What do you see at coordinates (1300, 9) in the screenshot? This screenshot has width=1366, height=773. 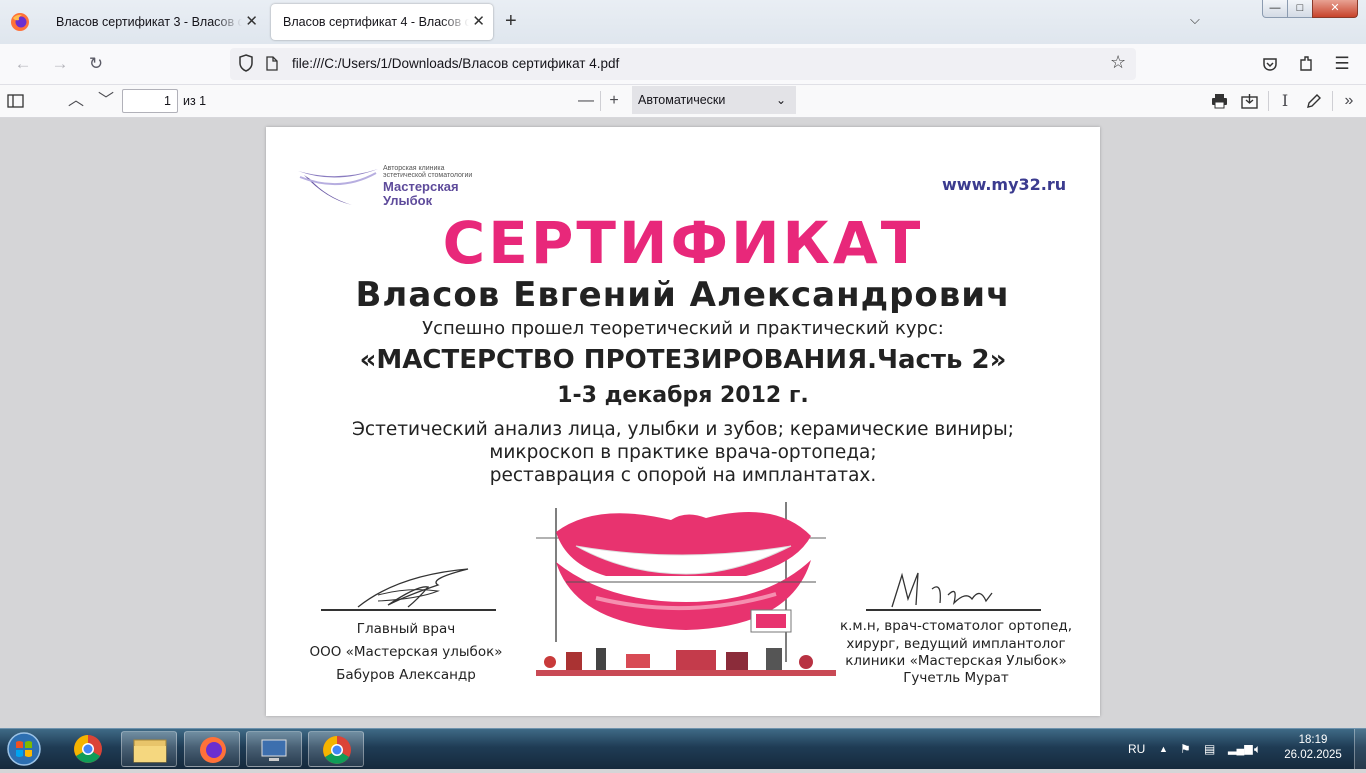 I see `maximize-button: □` at bounding box center [1300, 9].